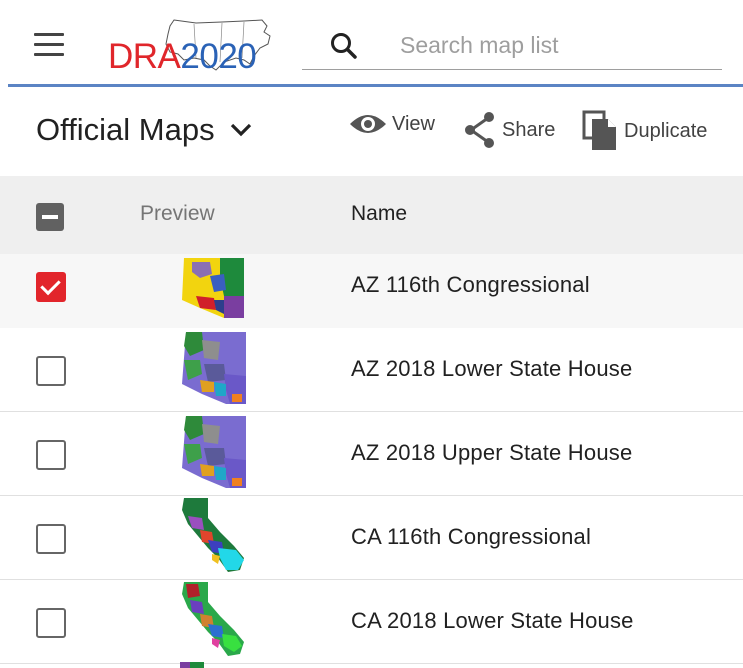 This screenshot has height=668, width=743. I want to click on view-label: View, so click(413, 123).